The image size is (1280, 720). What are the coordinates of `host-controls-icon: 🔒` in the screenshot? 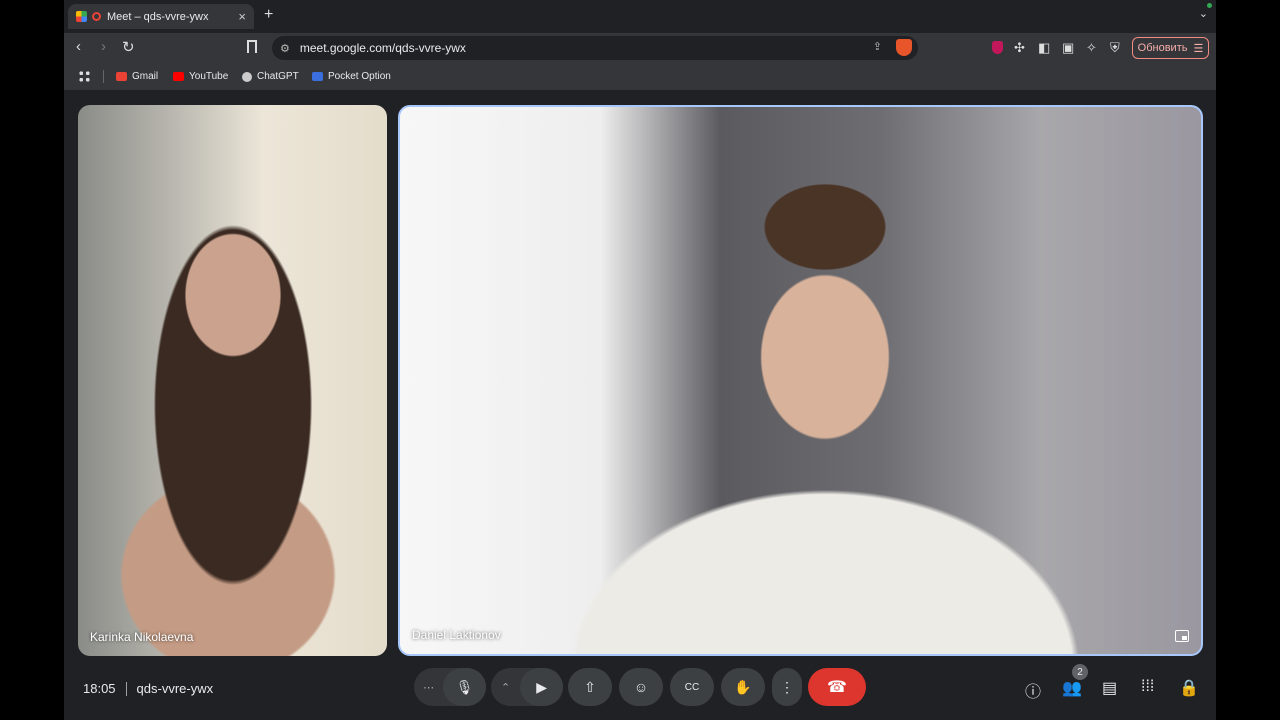 It's located at (1189, 688).